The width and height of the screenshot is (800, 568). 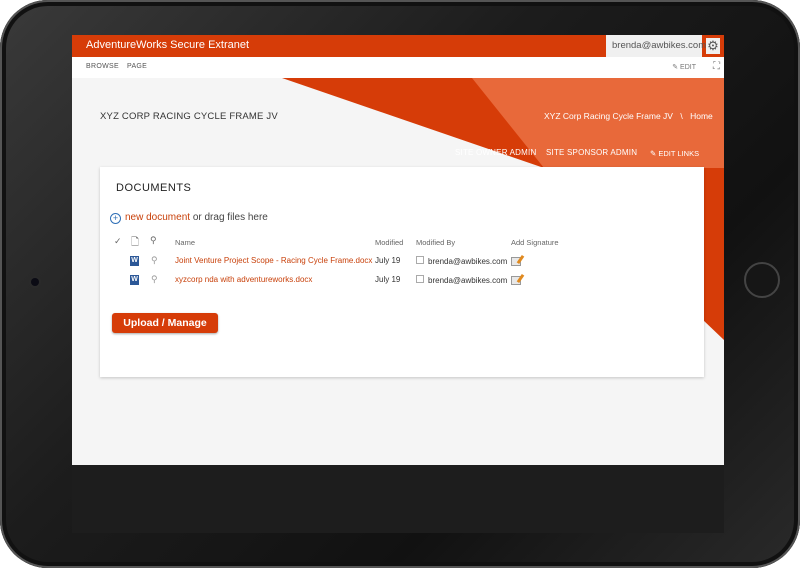 I want to click on tab-page: PAGE, so click(x=137, y=66).